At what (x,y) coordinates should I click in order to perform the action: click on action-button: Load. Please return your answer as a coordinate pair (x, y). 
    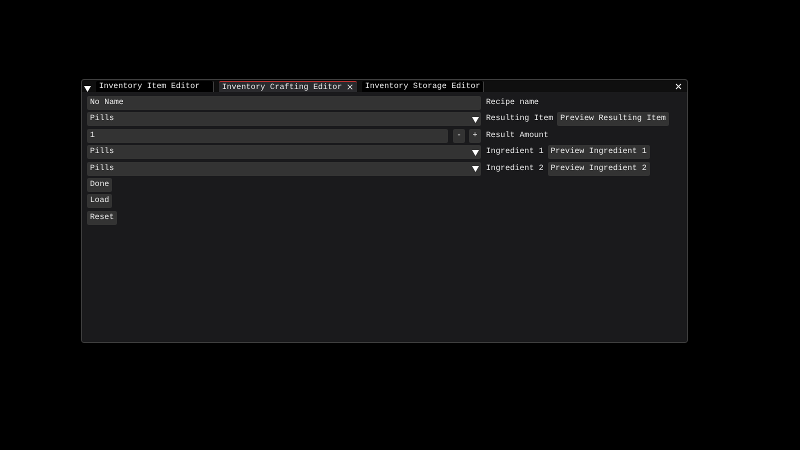
    Looking at the image, I should click on (99, 201).